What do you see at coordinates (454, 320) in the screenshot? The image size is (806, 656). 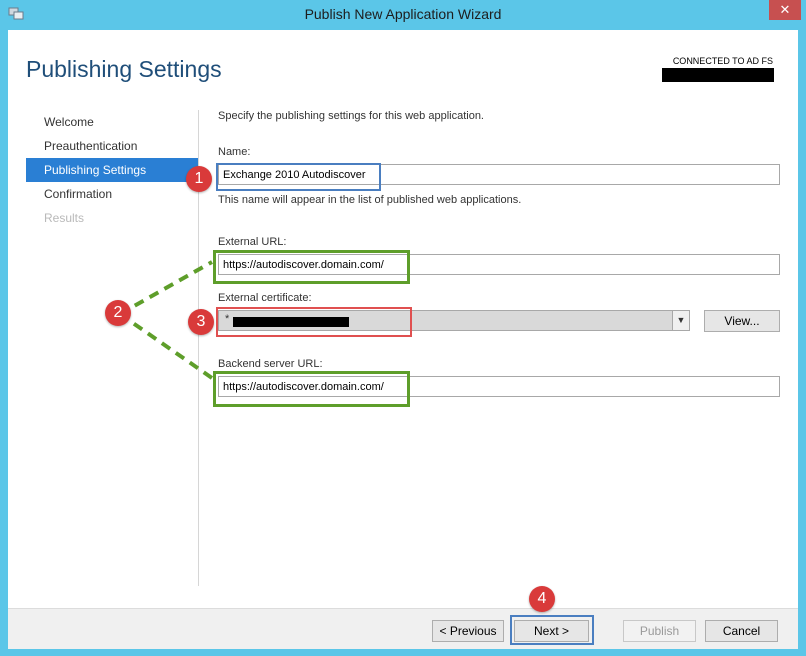 I see `external-certificate-select: * ▼` at bounding box center [454, 320].